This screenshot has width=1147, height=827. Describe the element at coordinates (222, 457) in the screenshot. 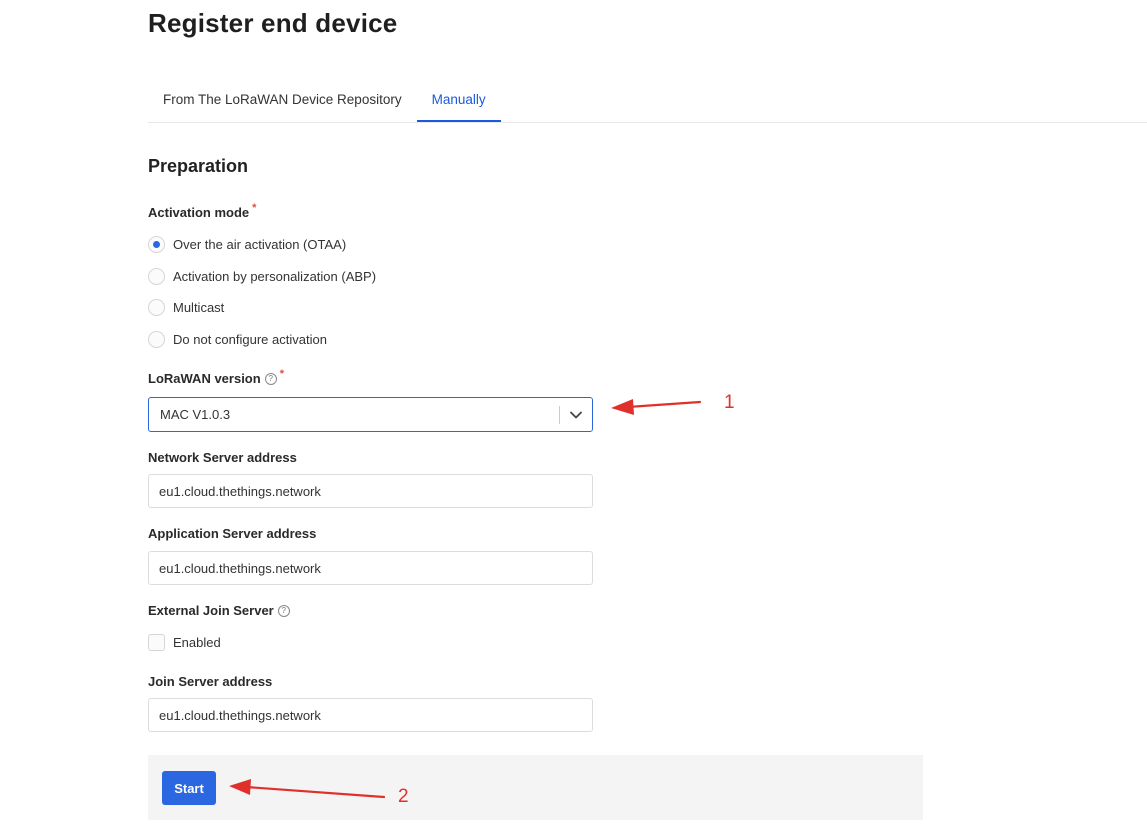

I see `network-server-label: Network Server address` at that location.